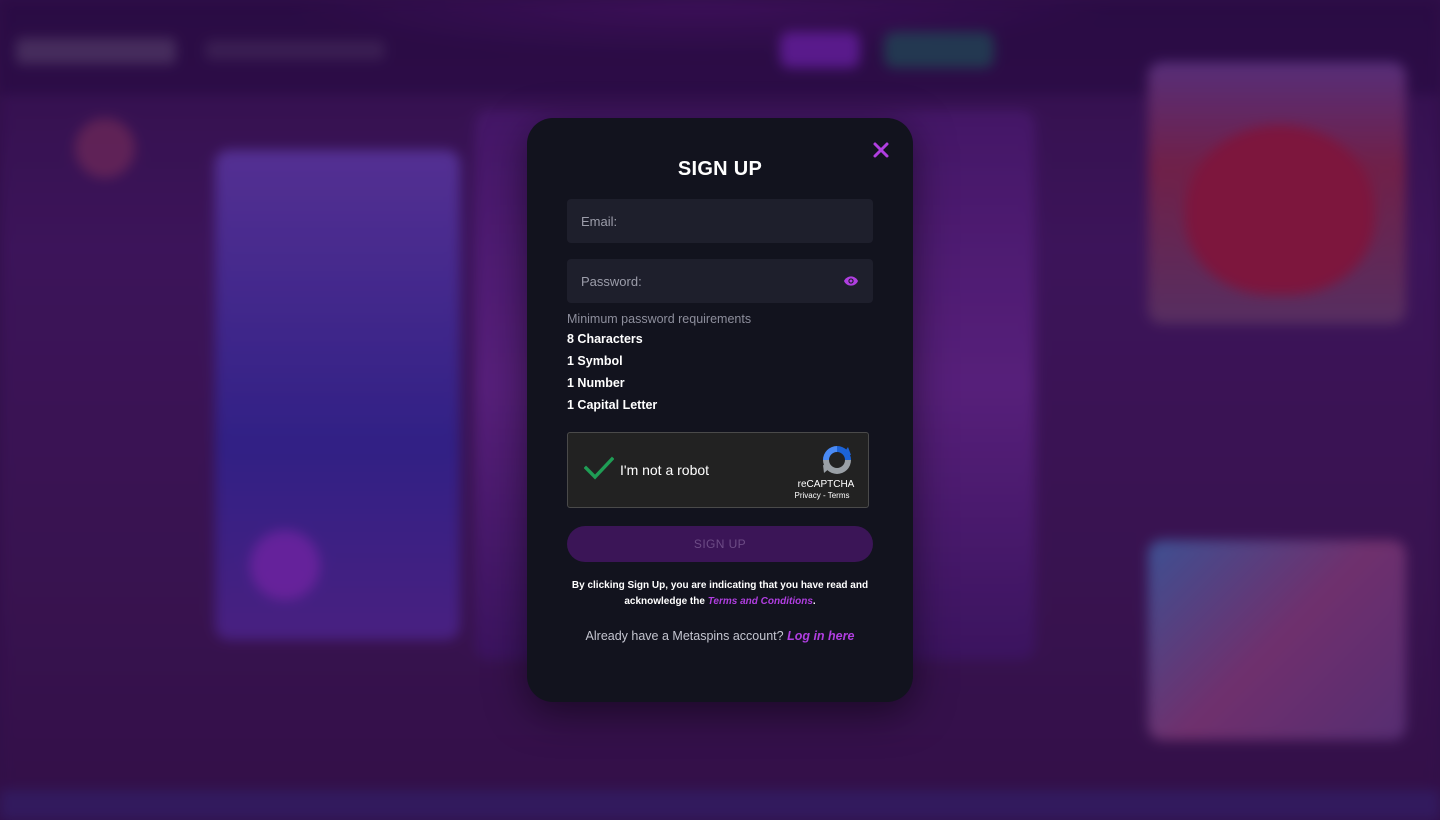  I want to click on login-prompt-text: Already have a Metaspins account?, so click(684, 636).